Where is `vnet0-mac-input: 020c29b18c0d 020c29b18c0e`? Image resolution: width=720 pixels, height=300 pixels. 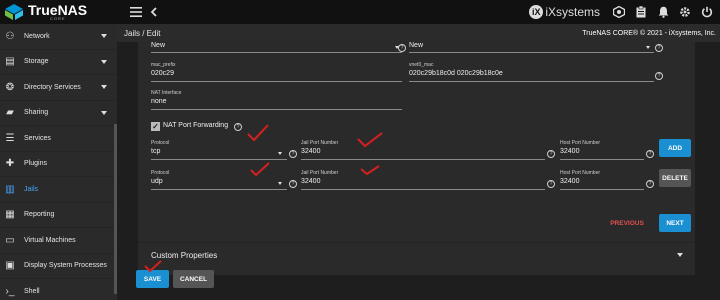 vnet0-mac-input: 020c29b18c0d 020c29b18c0e is located at coordinates (456, 73).